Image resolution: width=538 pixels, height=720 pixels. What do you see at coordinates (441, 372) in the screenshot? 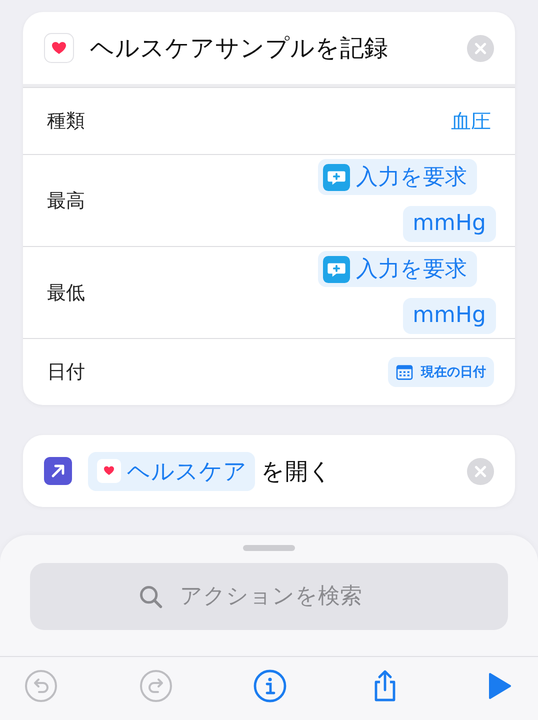
I see `date-token: 現在の日付` at bounding box center [441, 372].